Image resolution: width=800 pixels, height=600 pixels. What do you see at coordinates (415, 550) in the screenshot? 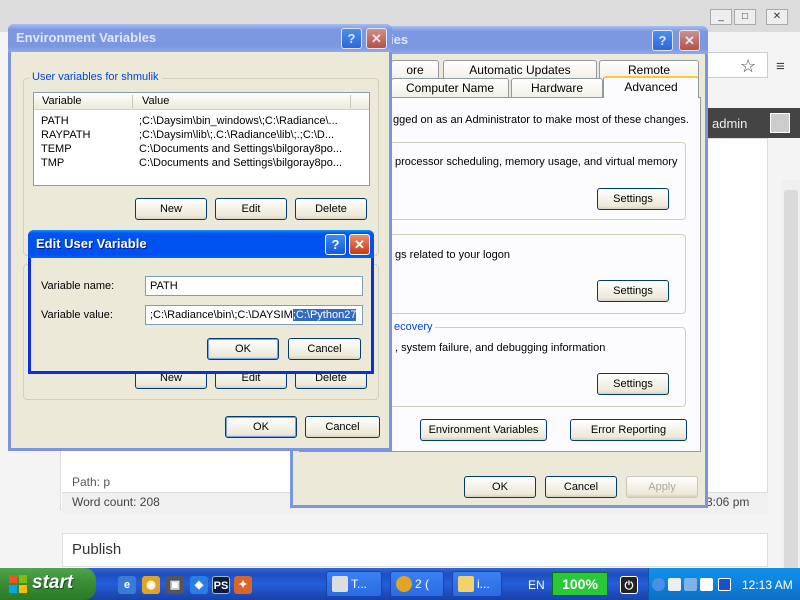
I see `publish-box` at bounding box center [415, 550].